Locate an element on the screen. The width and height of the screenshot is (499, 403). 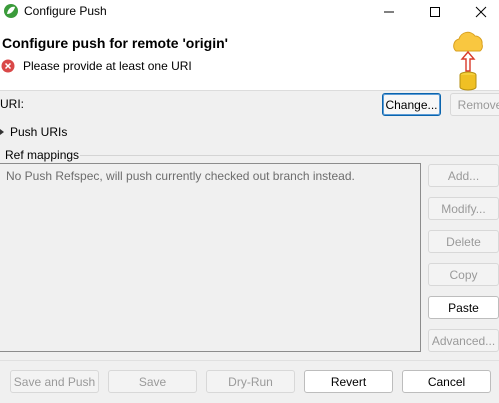
ref-mappings-label: Ref mappings is located at coordinates (42, 155).